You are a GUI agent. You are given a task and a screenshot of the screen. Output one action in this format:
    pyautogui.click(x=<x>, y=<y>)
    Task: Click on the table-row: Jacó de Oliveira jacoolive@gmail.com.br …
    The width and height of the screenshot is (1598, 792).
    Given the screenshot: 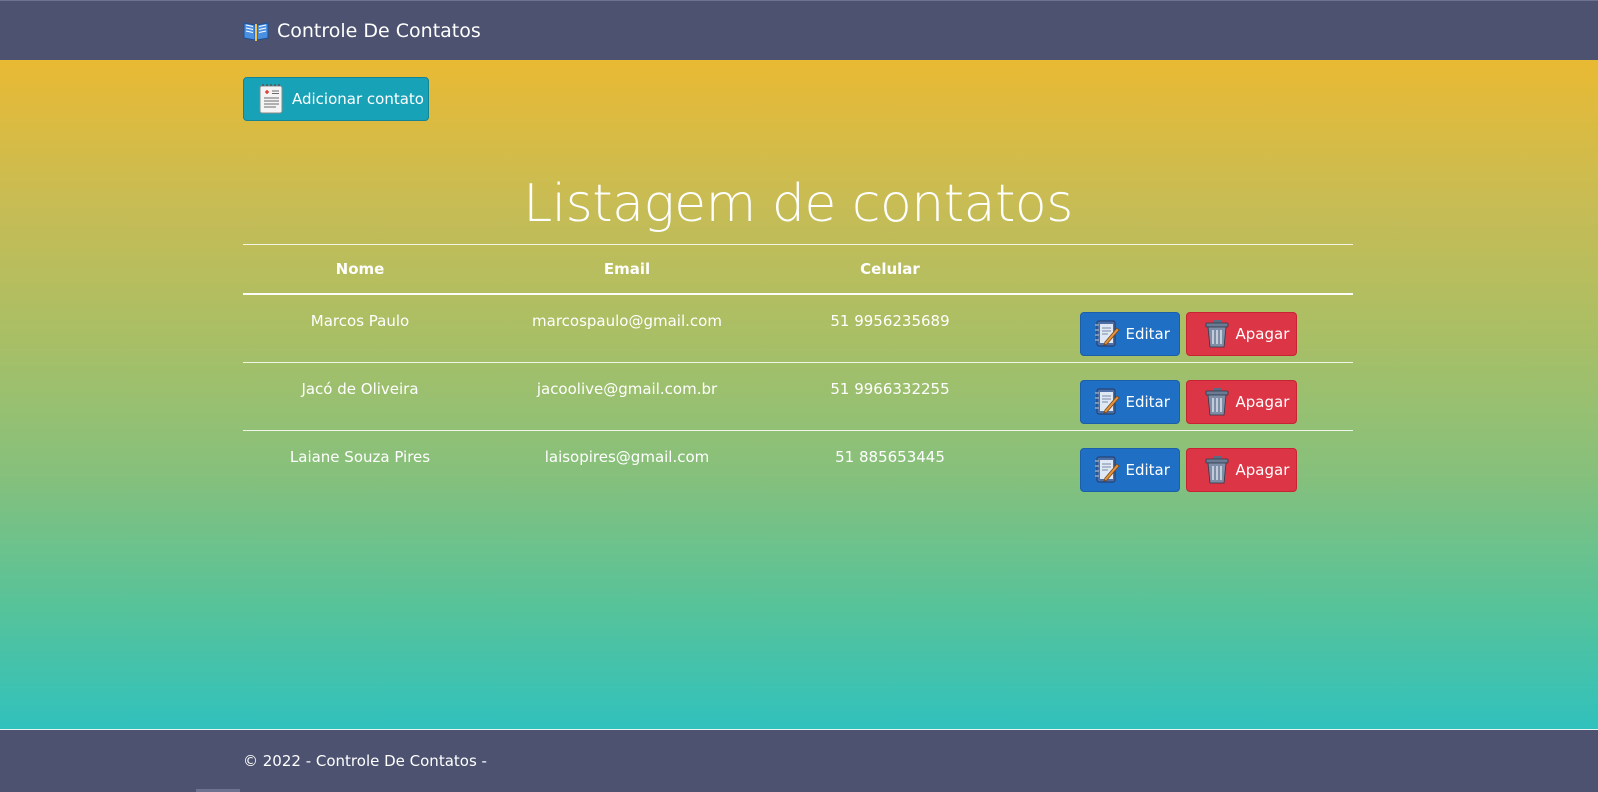 What is the action you would take?
    pyautogui.click(x=798, y=396)
    